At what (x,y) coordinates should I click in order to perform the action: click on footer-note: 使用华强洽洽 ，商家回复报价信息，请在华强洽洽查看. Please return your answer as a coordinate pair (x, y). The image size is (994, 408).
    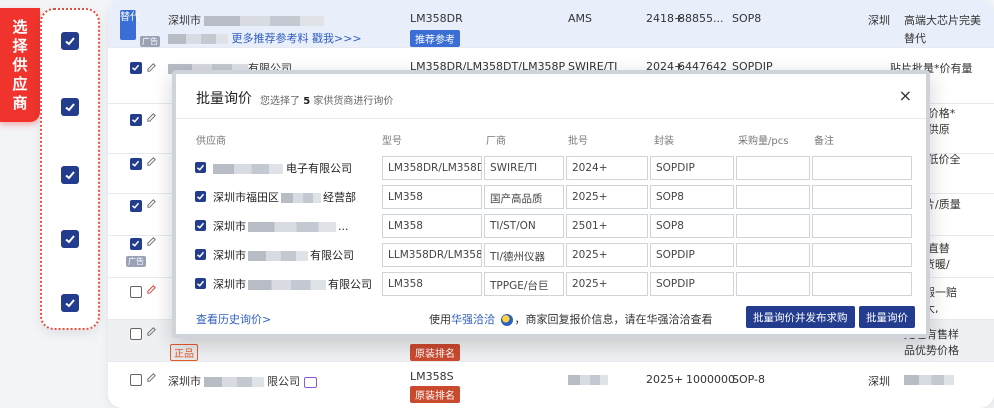
    Looking at the image, I should click on (571, 319).